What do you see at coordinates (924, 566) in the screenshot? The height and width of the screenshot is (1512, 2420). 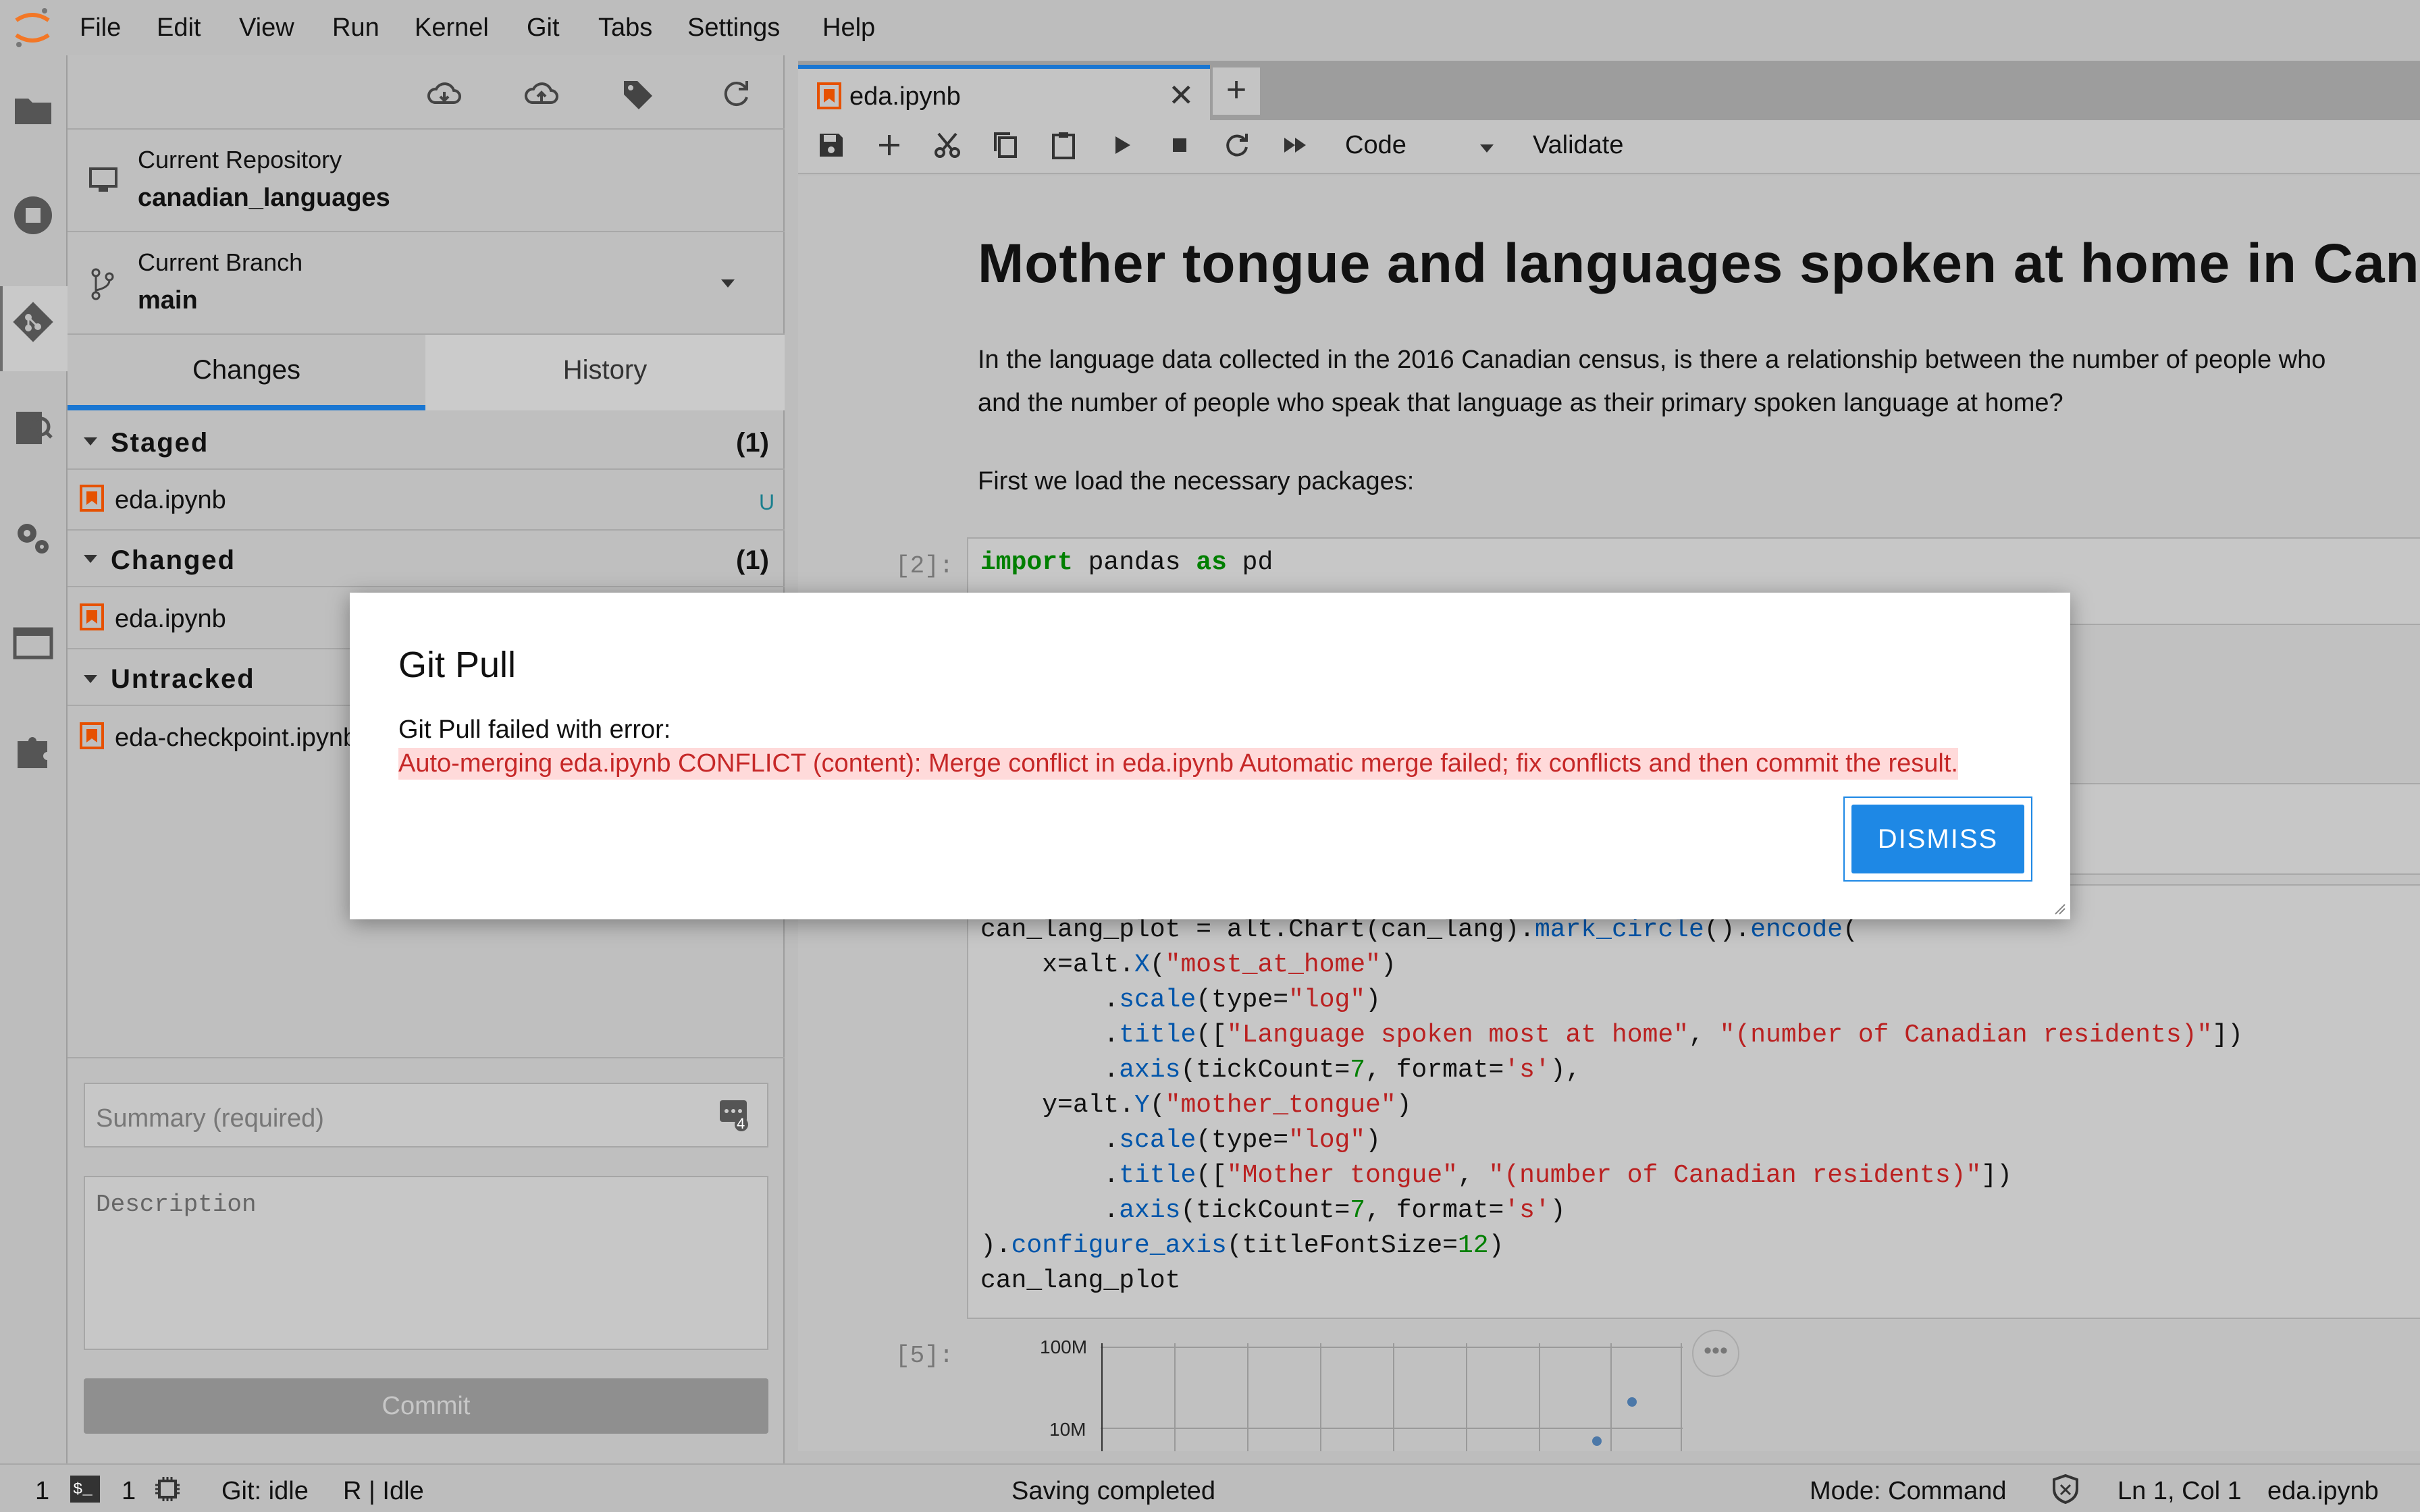 I see `cell-prompt: [2]:` at bounding box center [924, 566].